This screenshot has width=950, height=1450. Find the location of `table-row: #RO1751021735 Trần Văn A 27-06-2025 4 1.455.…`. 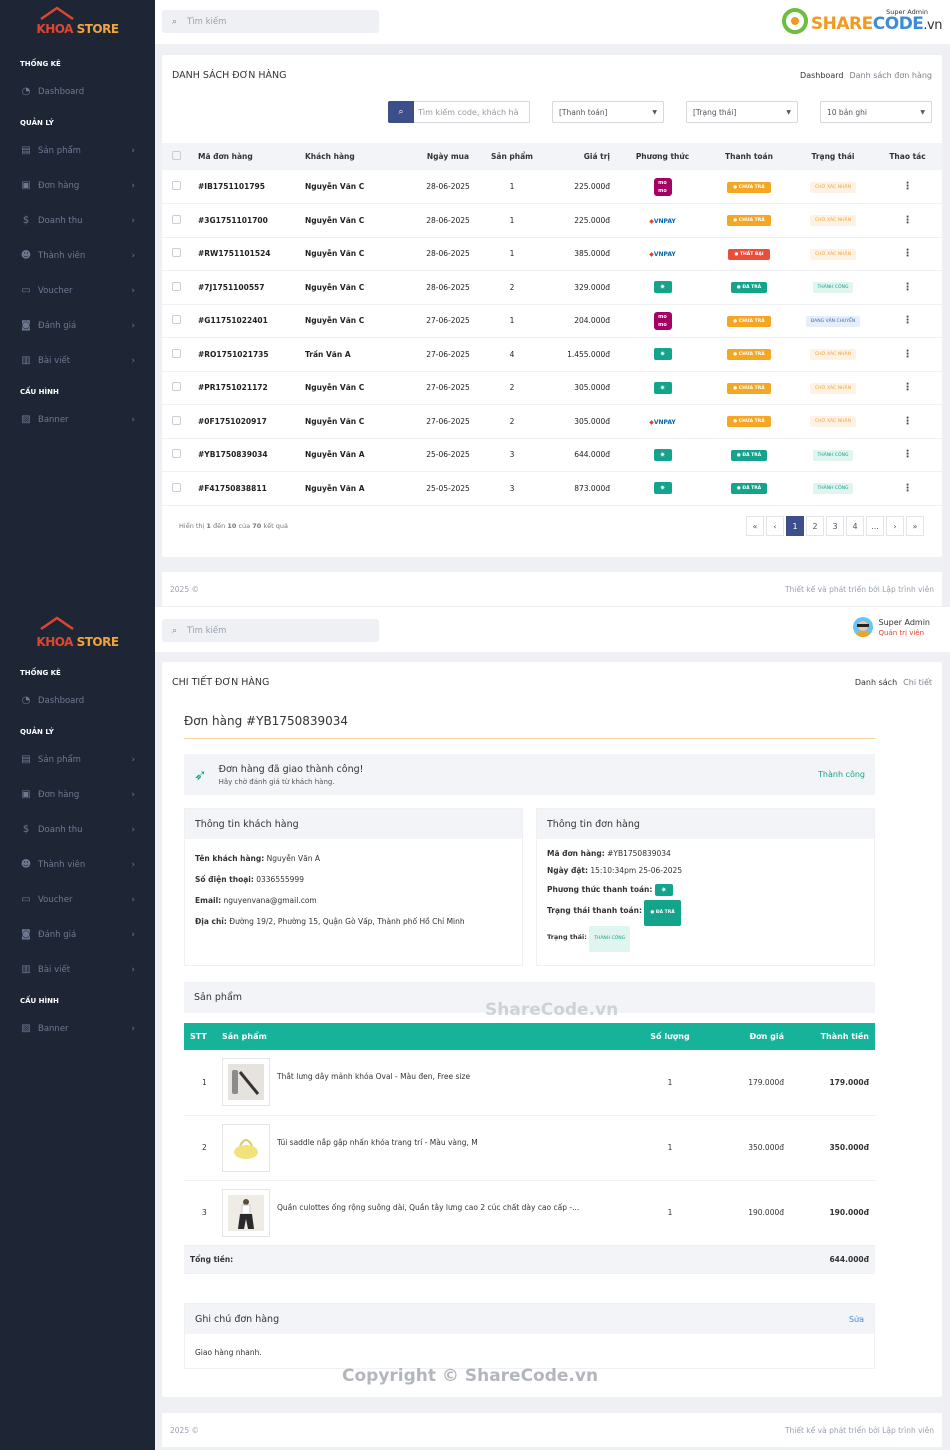

table-row: #RO1751021735 Trần Văn A 27-06-2025 4 1.455.… is located at coordinates (552, 354).